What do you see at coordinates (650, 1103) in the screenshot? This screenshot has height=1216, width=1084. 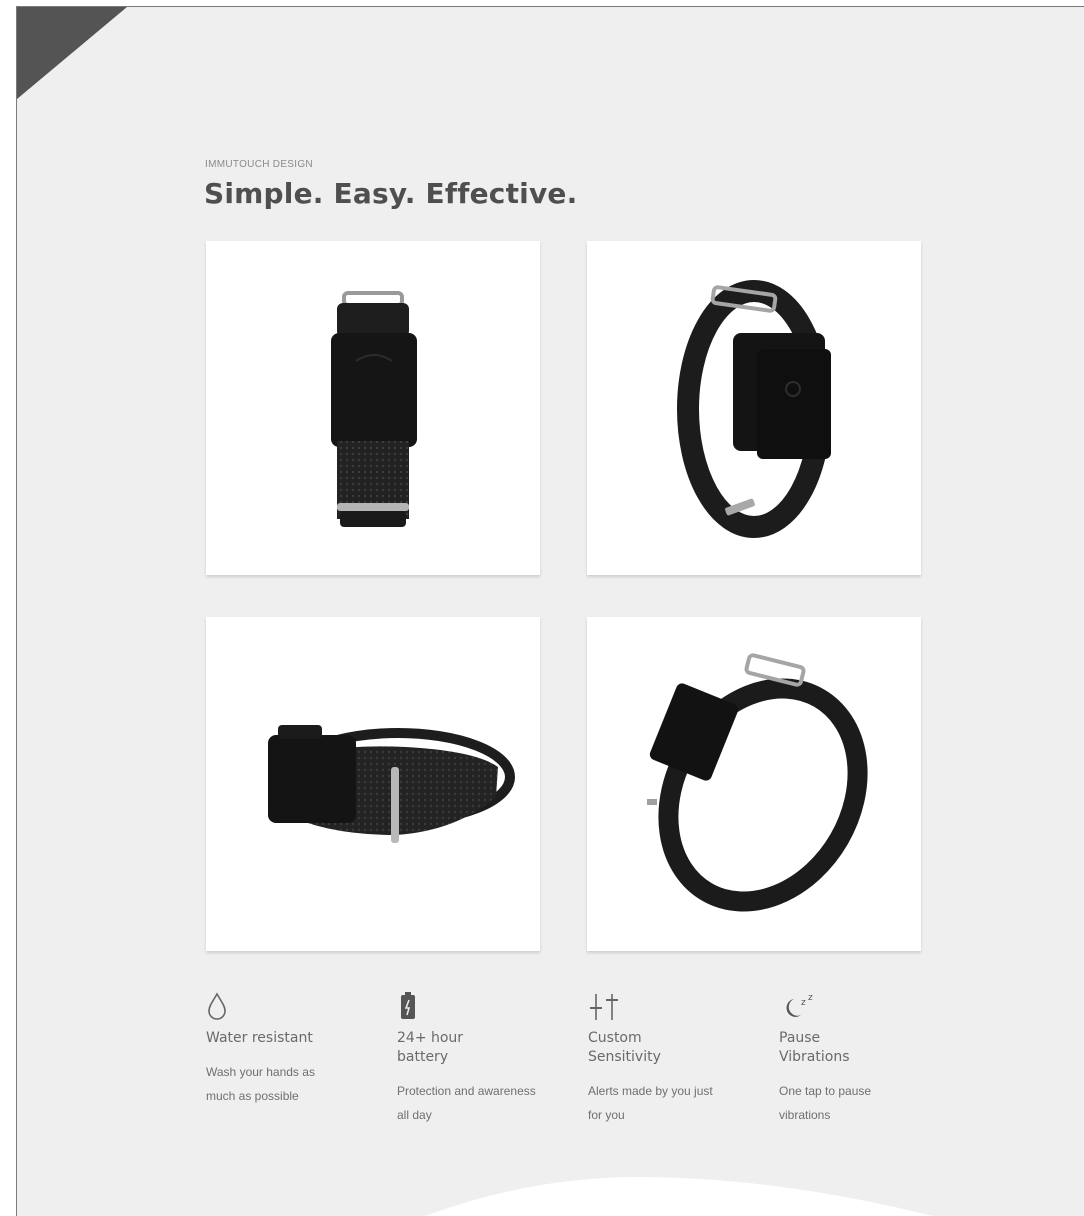 I see `feature-description: Alerts made by you just for you` at bounding box center [650, 1103].